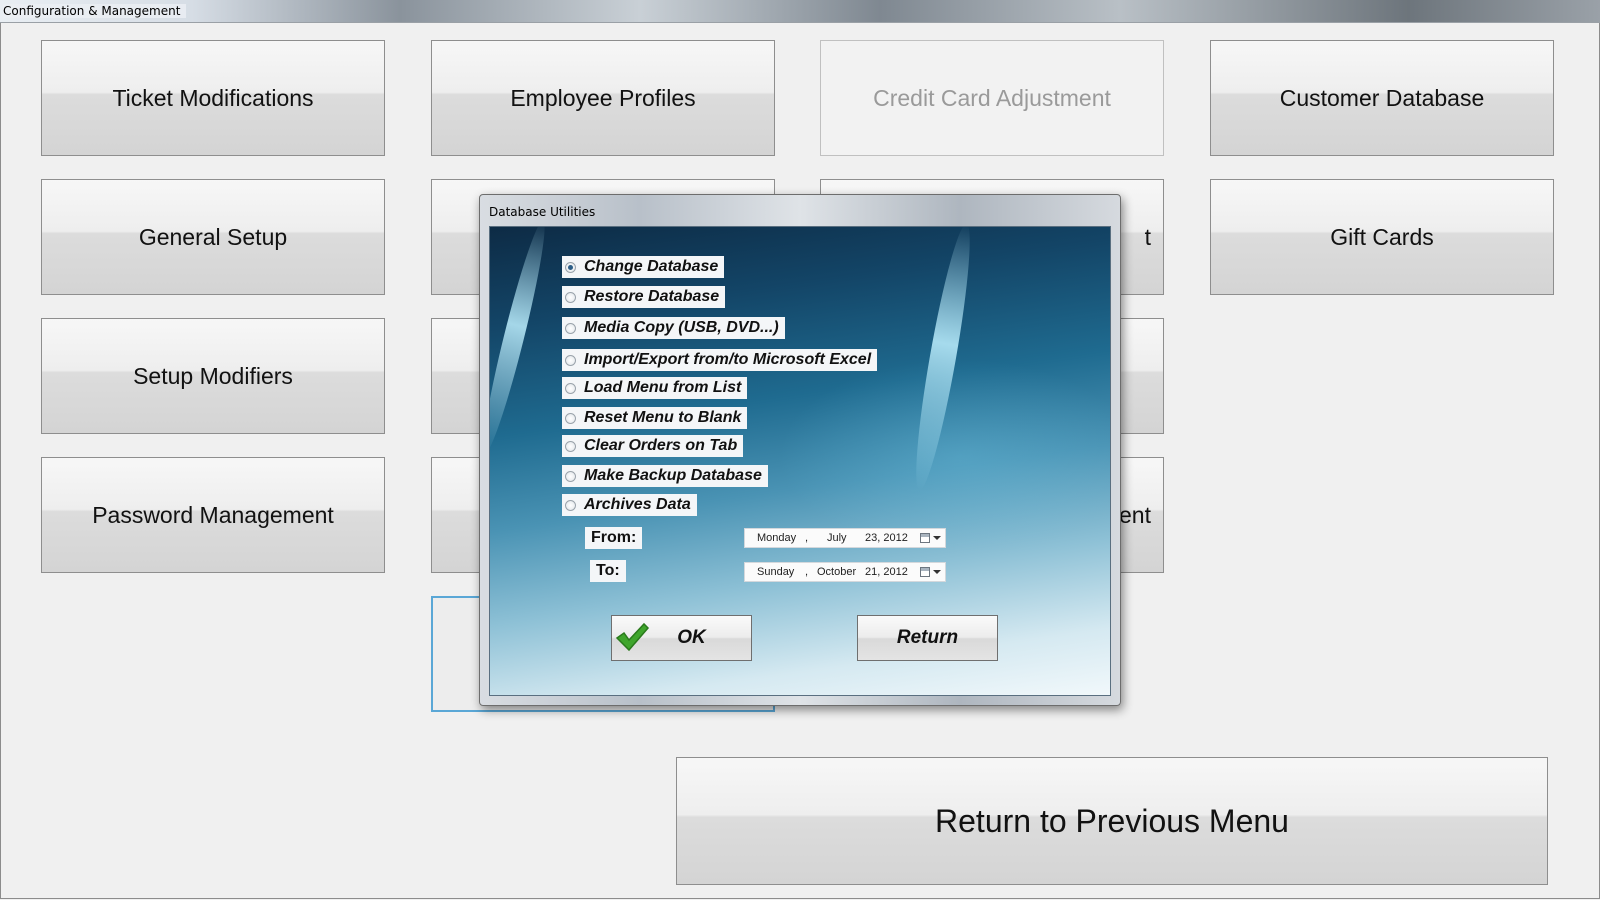 The width and height of the screenshot is (1600, 900). Describe the element at coordinates (931, 538) in the screenshot. I see `from-date-dropdown-button` at that location.